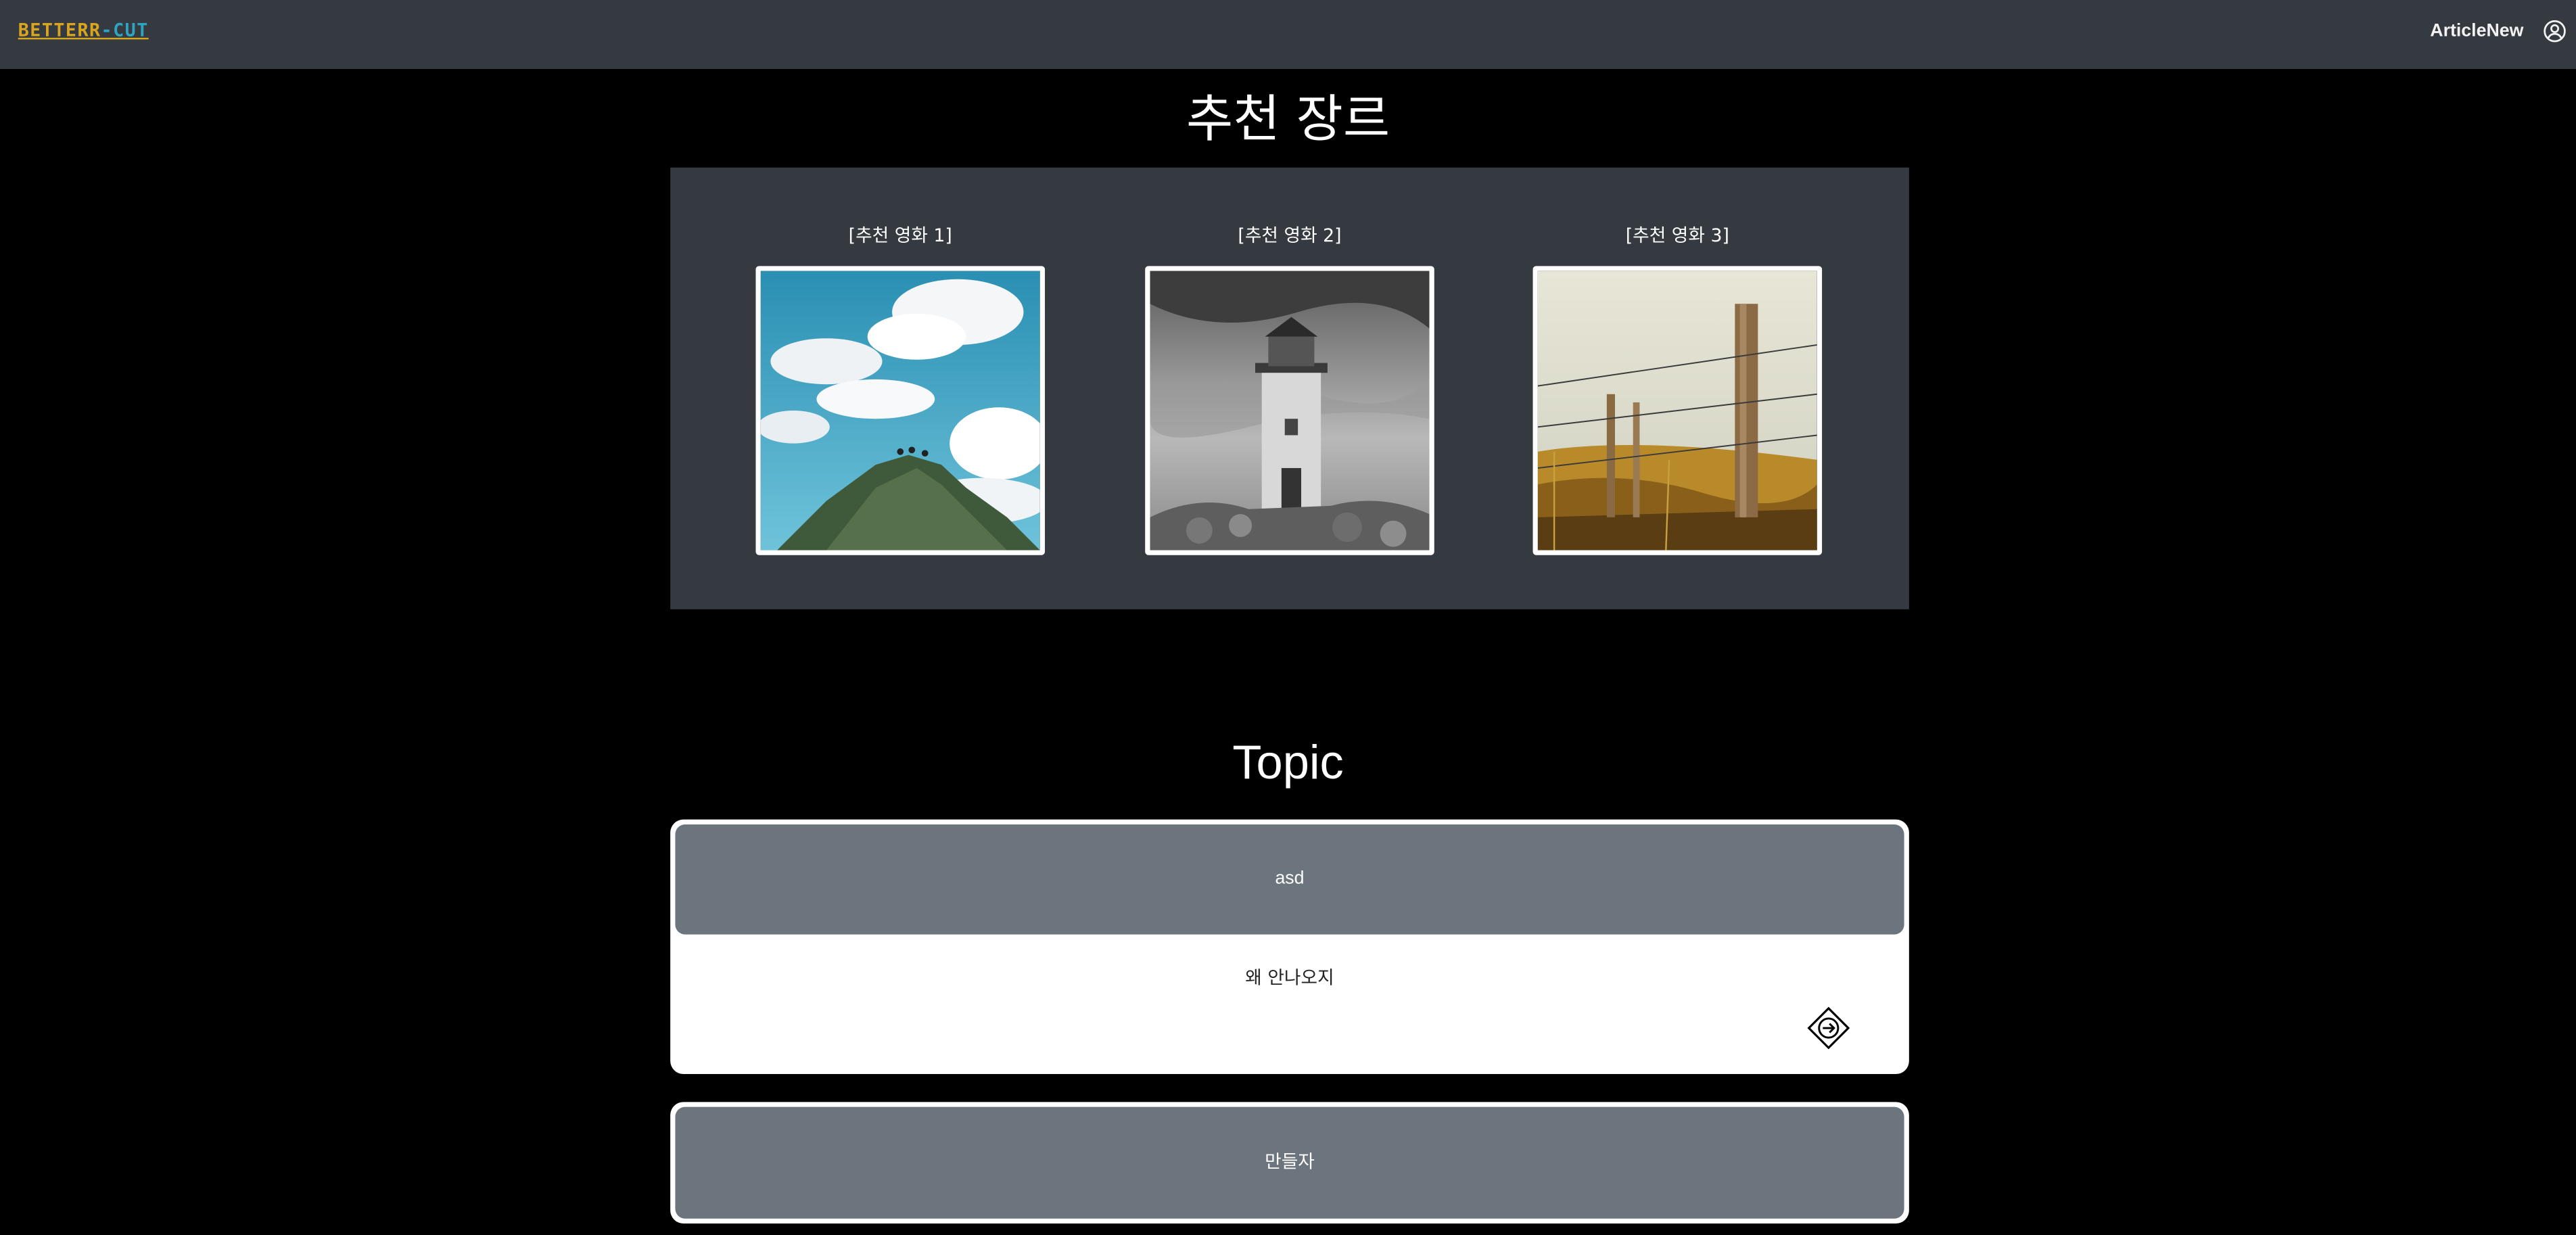 Image resolution: width=2576 pixels, height=1235 pixels. What do you see at coordinates (59, 30) in the screenshot?
I see `logo-text-primary: BETTERR` at bounding box center [59, 30].